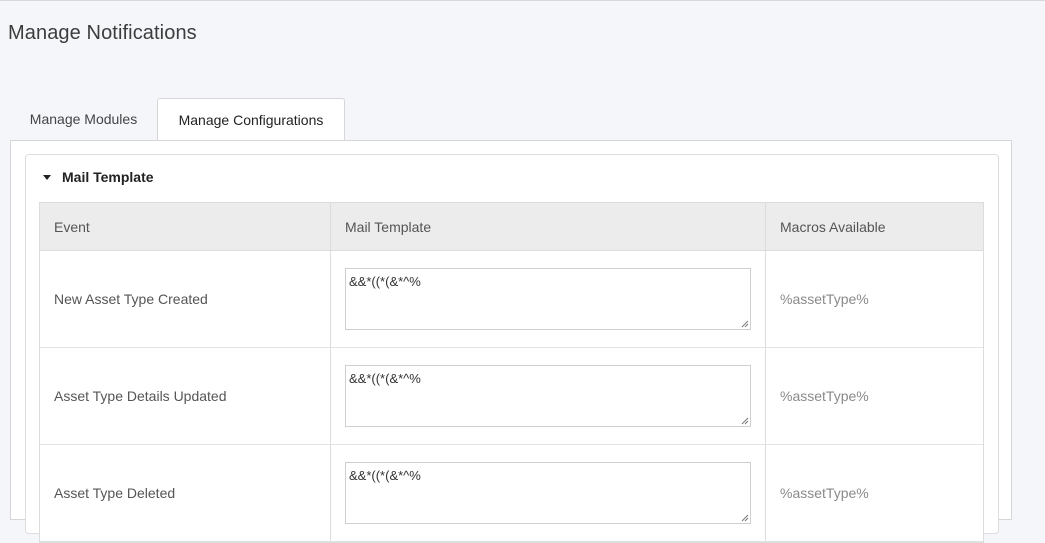 Image resolution: width=1045 pixels, height=543 pixels. Describe the element at coordinates (511, 119) in the screenshot. I see `tab-bar: Manage Modules Manage Configurations` at that location.